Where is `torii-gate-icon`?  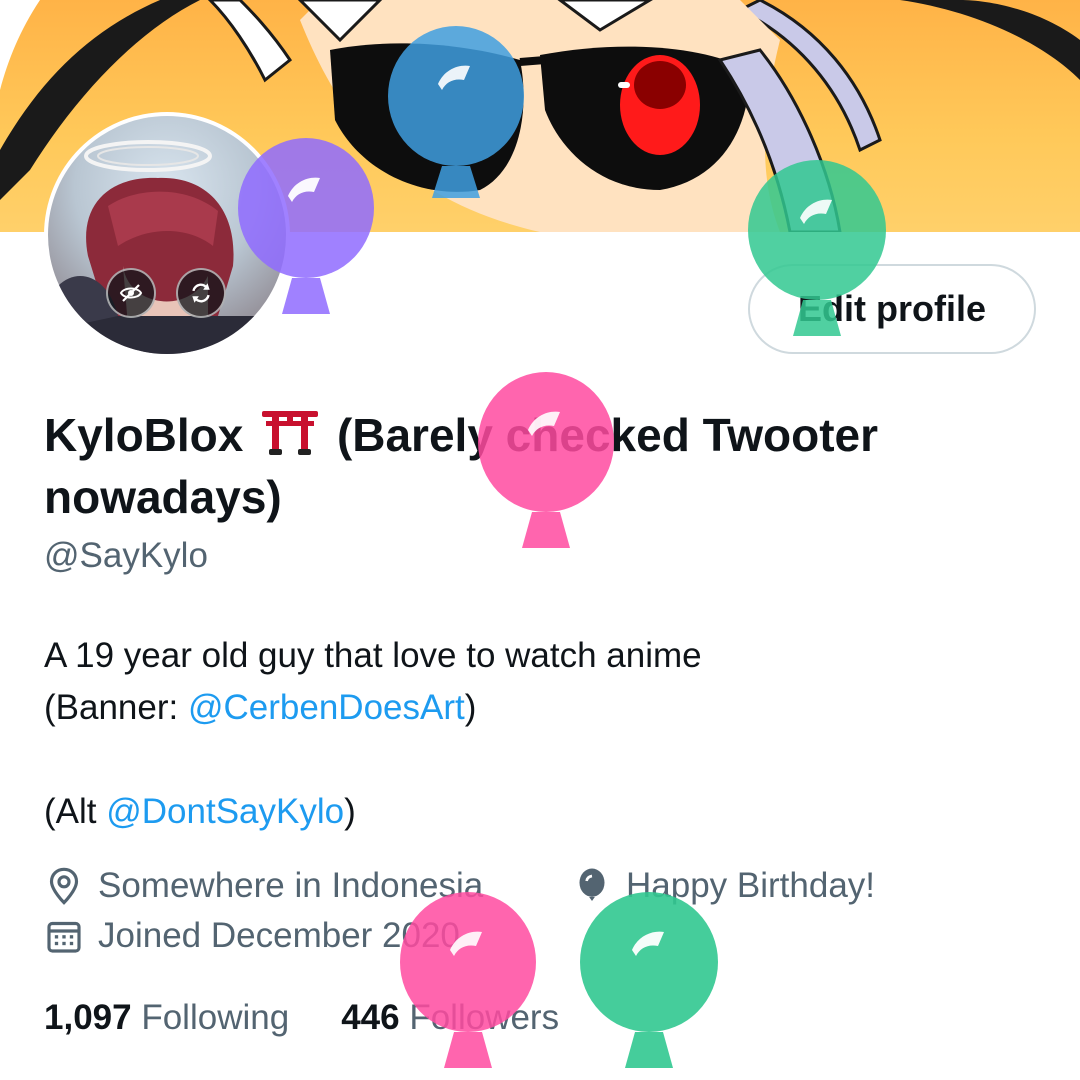
torii-gate-icon is located at coordinates (290, 433).